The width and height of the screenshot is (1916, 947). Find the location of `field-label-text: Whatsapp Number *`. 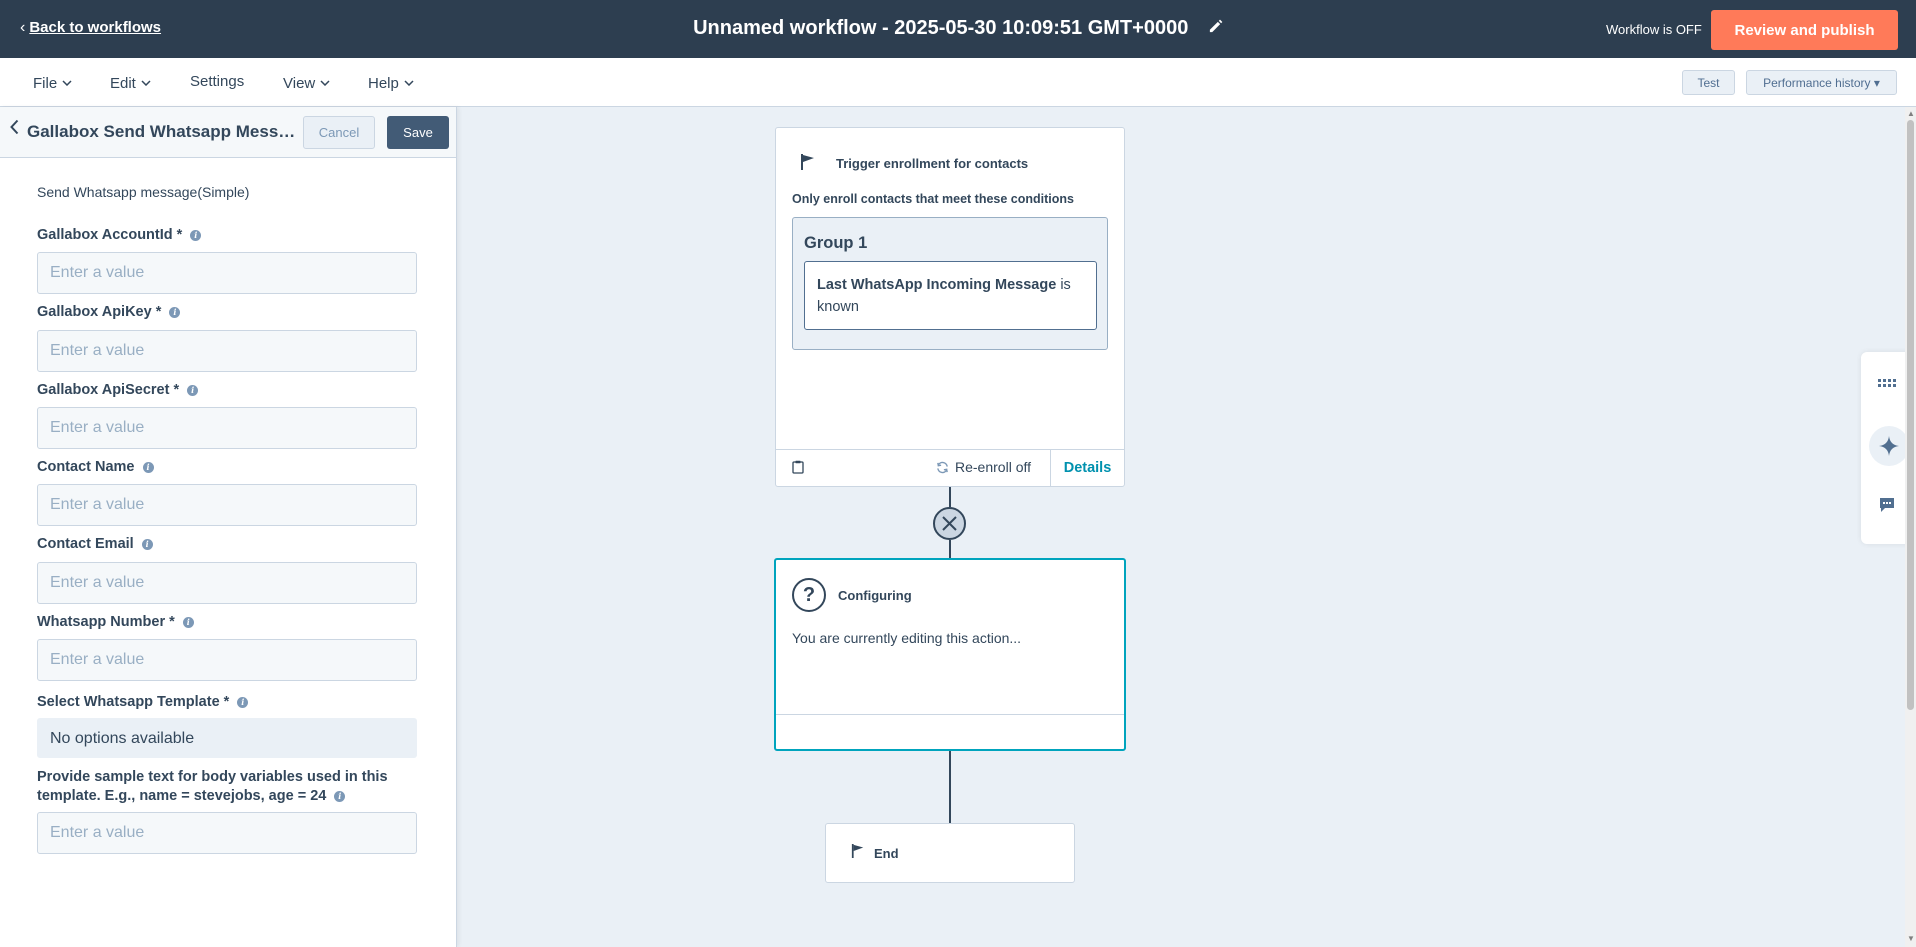

field-label-text: Whatsapp Number * is located at coordinates (106, 622).